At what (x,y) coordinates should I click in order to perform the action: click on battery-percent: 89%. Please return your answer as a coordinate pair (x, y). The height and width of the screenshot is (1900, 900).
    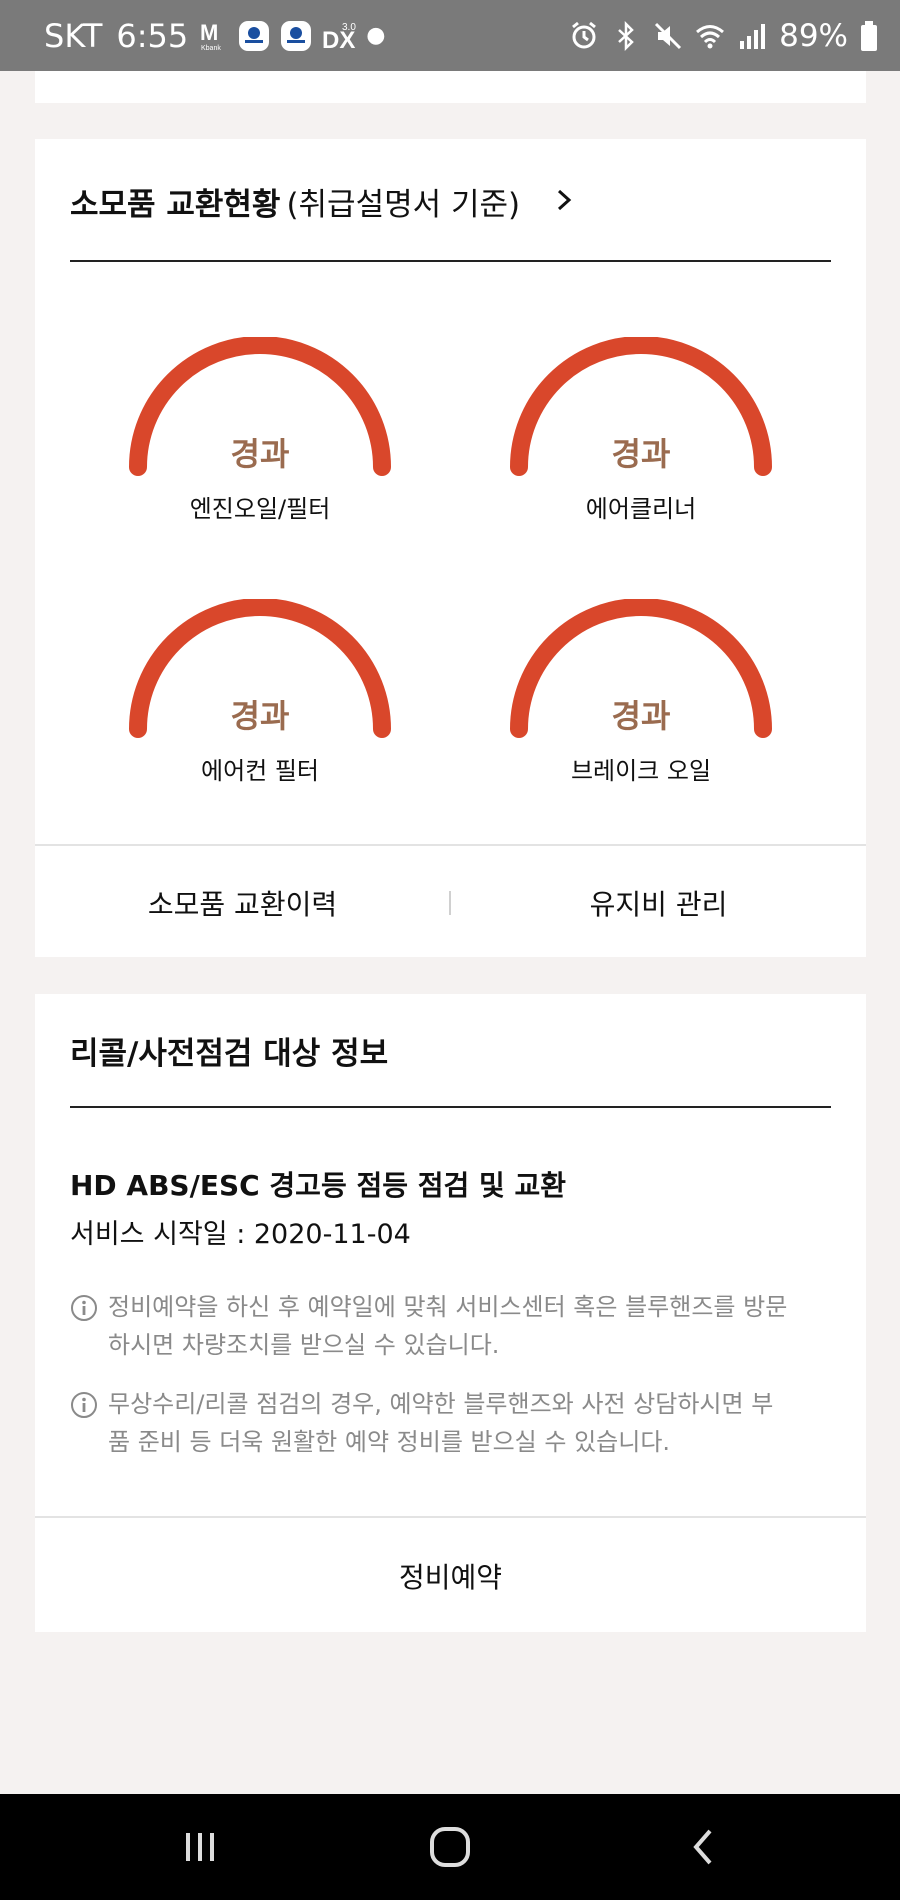
    Looking at the image, I should click on (813, 35).